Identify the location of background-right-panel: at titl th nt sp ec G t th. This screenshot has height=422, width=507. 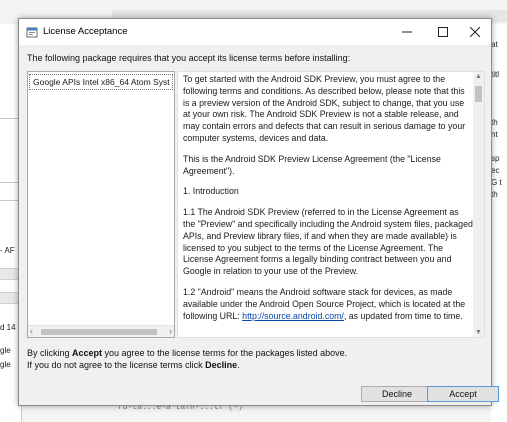
(499, 223).